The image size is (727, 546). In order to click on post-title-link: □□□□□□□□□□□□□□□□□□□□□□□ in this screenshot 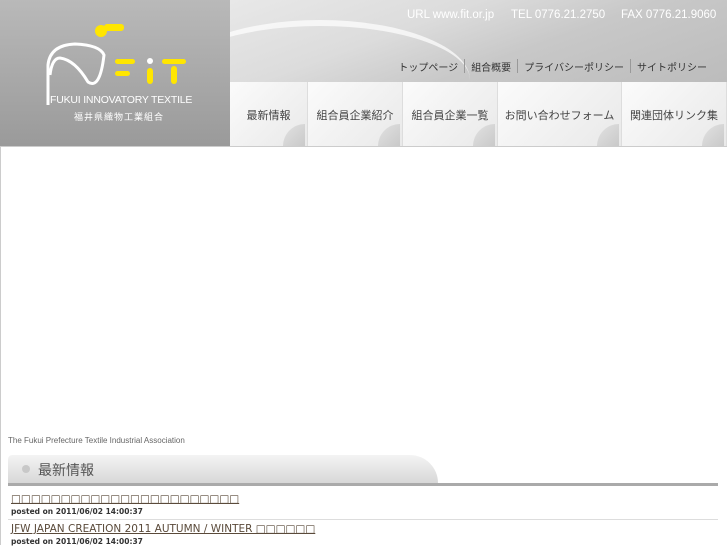, I will do `click(364, 499)`.